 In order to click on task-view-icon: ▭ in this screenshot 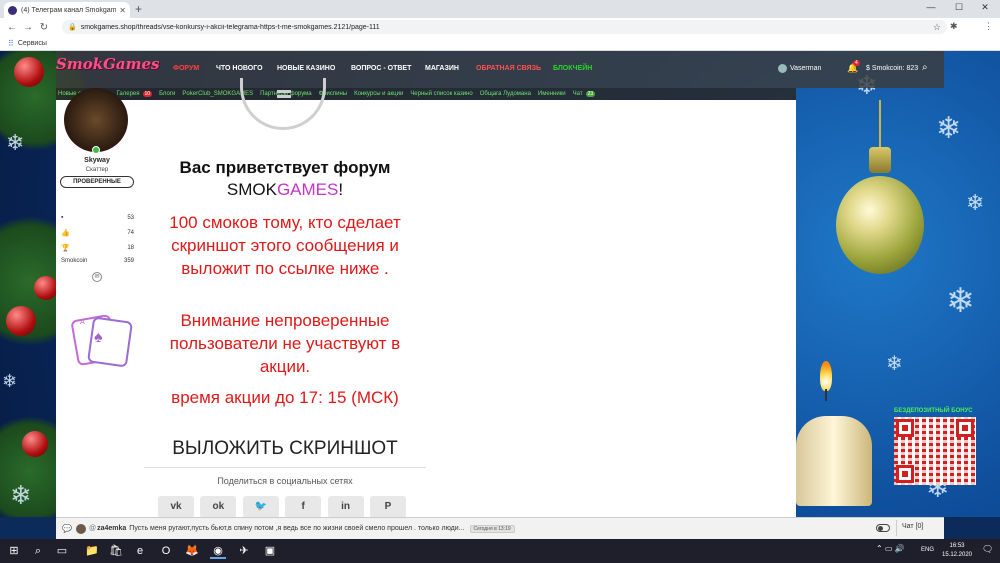, I will do `click(62, 551)`.